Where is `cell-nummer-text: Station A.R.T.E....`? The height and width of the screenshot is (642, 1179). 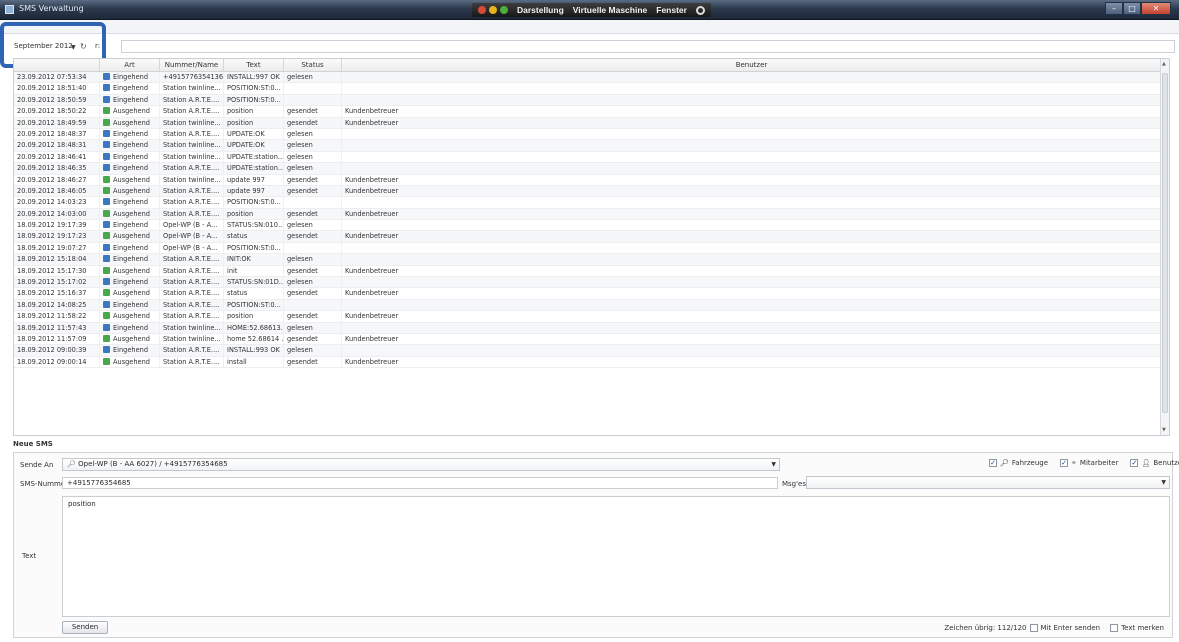
cell-nummer-text: Station A.R.T.E.... is located at coordinates (191, 293).